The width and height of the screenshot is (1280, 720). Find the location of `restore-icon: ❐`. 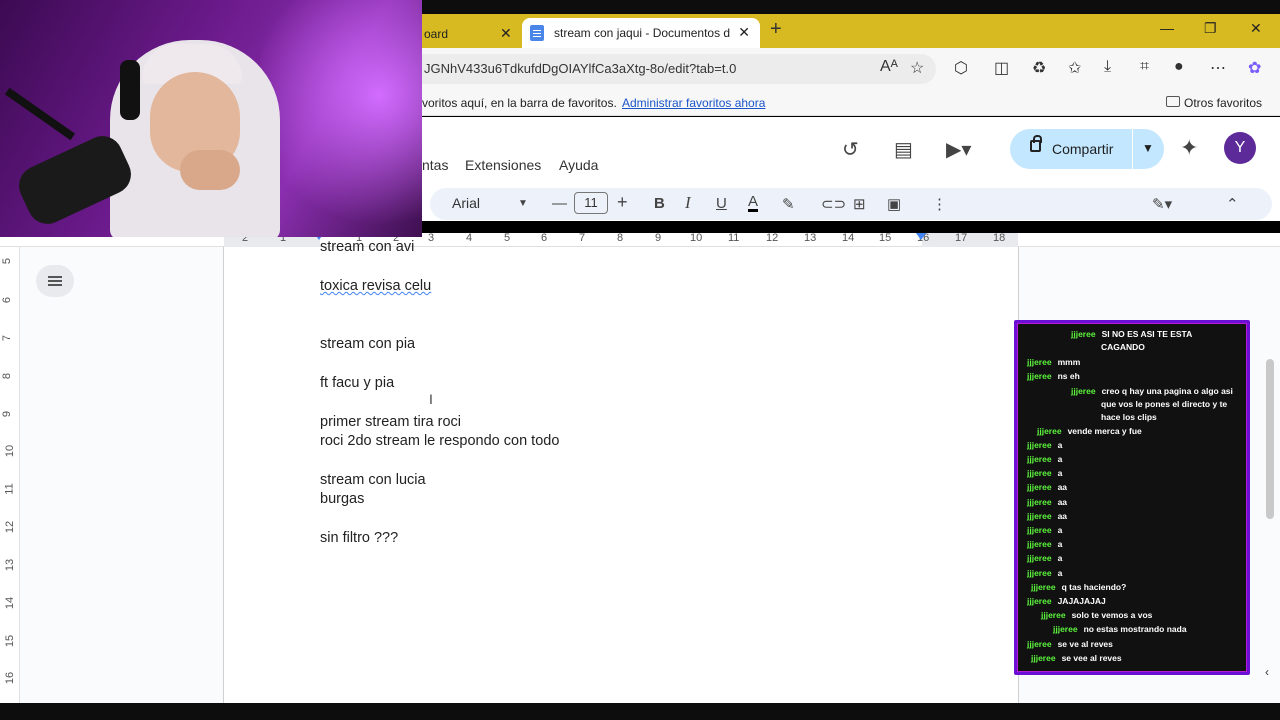

restore-icon: ❐ is located at coordinates (1210, 28).